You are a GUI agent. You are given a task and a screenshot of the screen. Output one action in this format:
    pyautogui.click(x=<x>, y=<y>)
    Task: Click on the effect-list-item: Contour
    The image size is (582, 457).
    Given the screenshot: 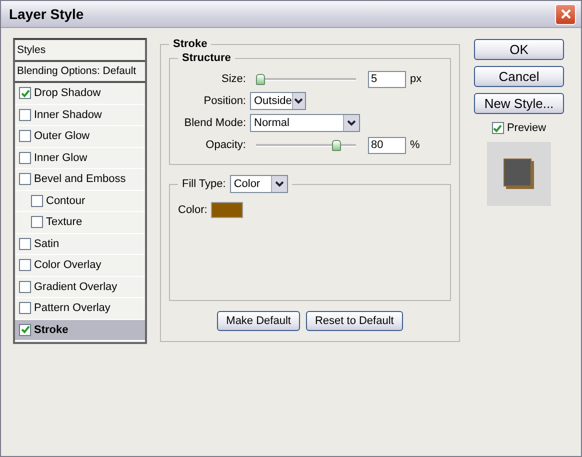 What is the action you would take?
    pyautogui.click(x=80, y=201)
    